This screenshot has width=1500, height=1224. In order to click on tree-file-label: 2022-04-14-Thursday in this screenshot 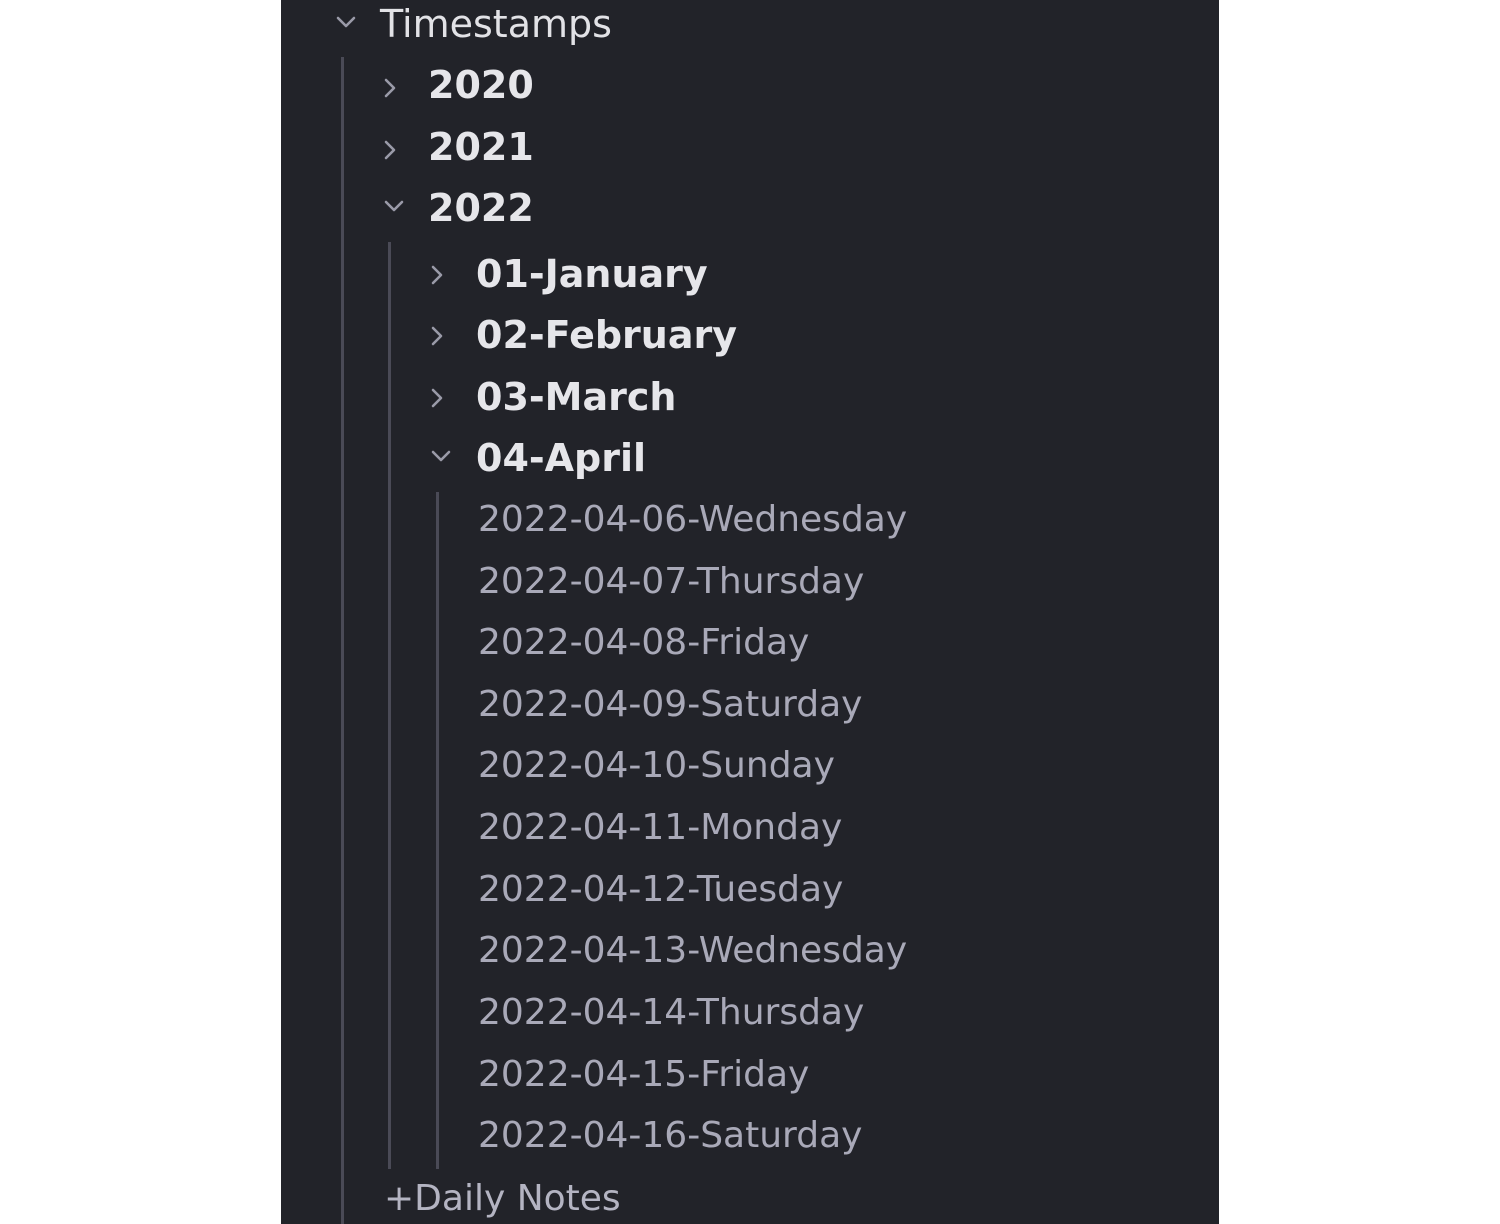, I will do `click(671, 1012)`.